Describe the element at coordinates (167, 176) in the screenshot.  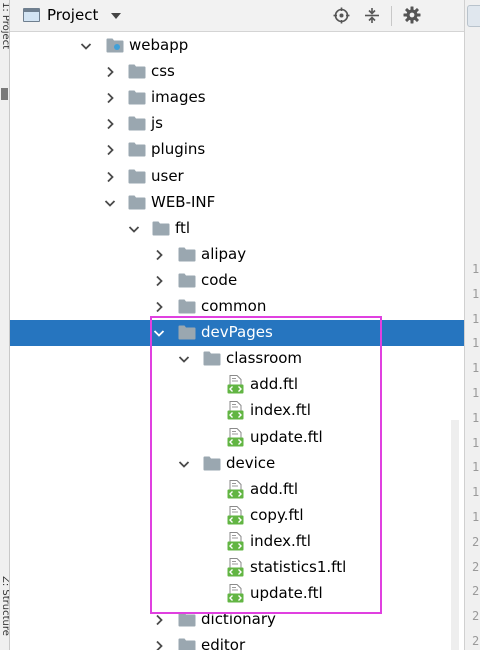
I see `tree-item-label: user` at that location.